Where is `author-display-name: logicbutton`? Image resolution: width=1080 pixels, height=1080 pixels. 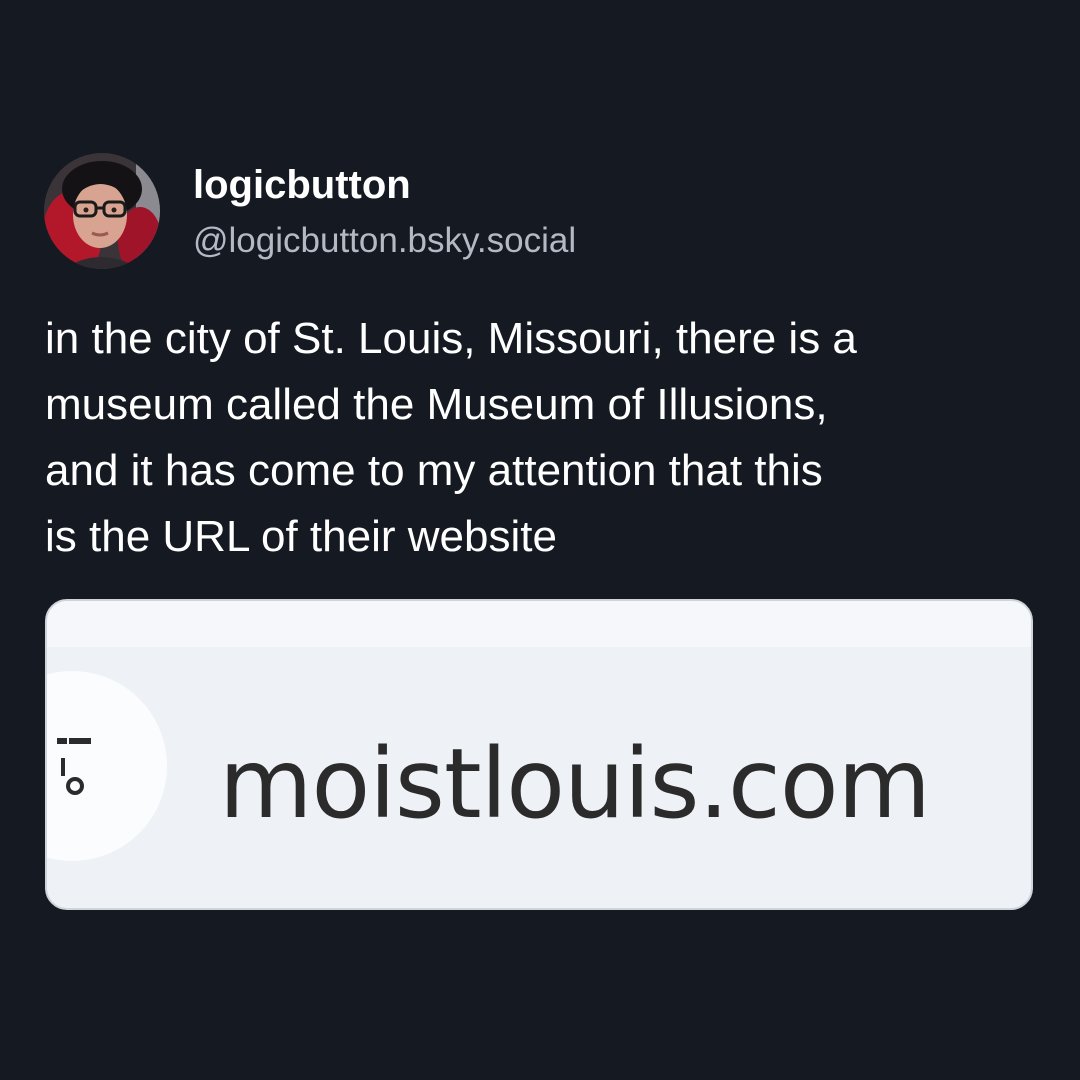
author-display-name: logicbutton is located at coordinates (302, 185).